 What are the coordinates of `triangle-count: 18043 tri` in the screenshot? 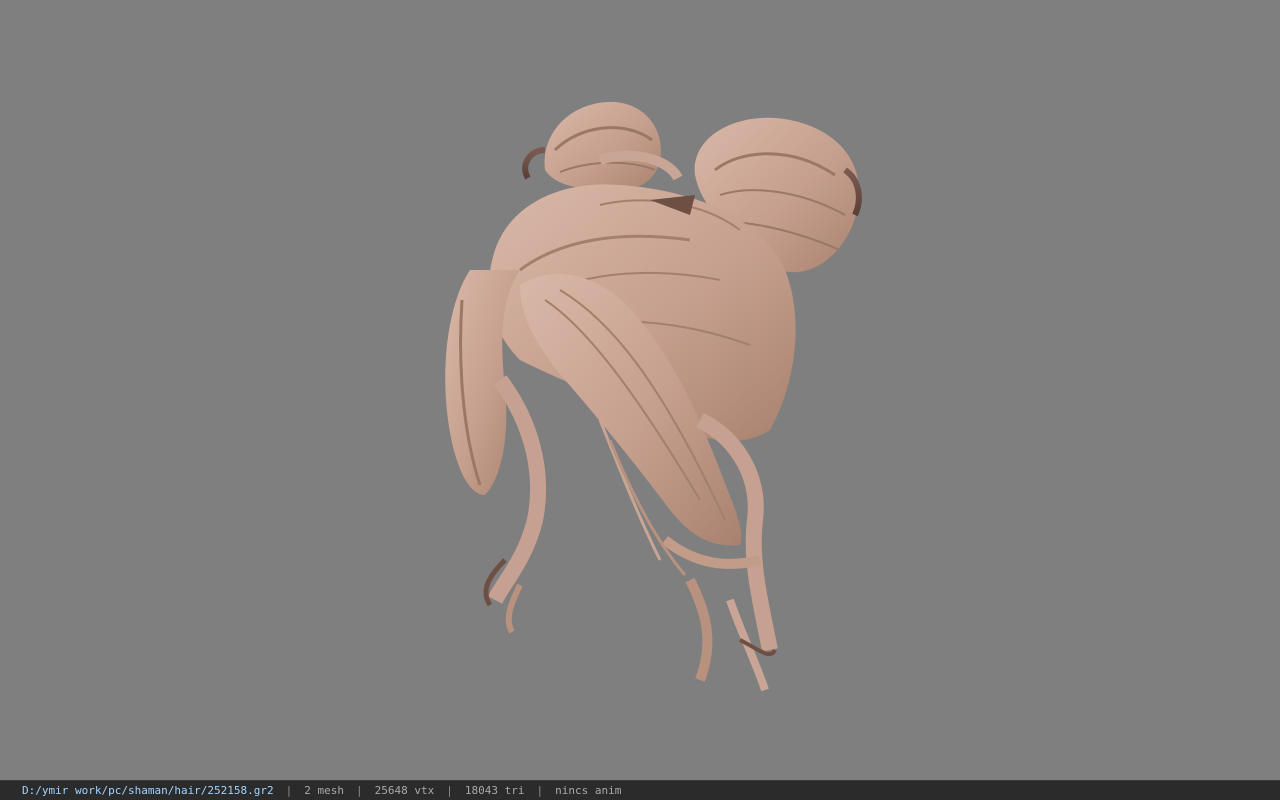 It's located at (494, 790).